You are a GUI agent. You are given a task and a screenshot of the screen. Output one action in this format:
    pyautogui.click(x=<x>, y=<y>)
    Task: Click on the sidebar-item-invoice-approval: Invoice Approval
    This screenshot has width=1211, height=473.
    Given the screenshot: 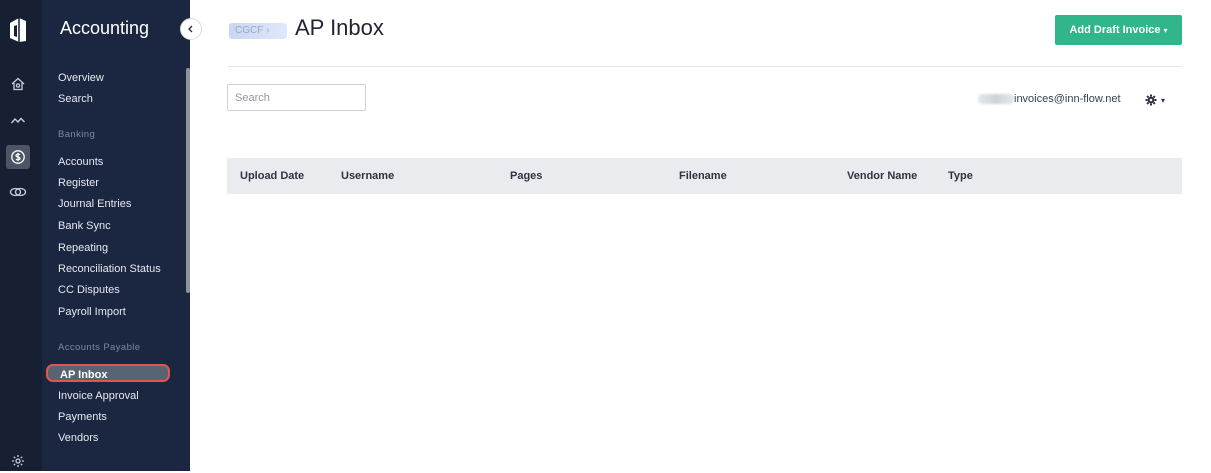 What is the action you would take?
    pyautogui.click(x=98, y=396)
    